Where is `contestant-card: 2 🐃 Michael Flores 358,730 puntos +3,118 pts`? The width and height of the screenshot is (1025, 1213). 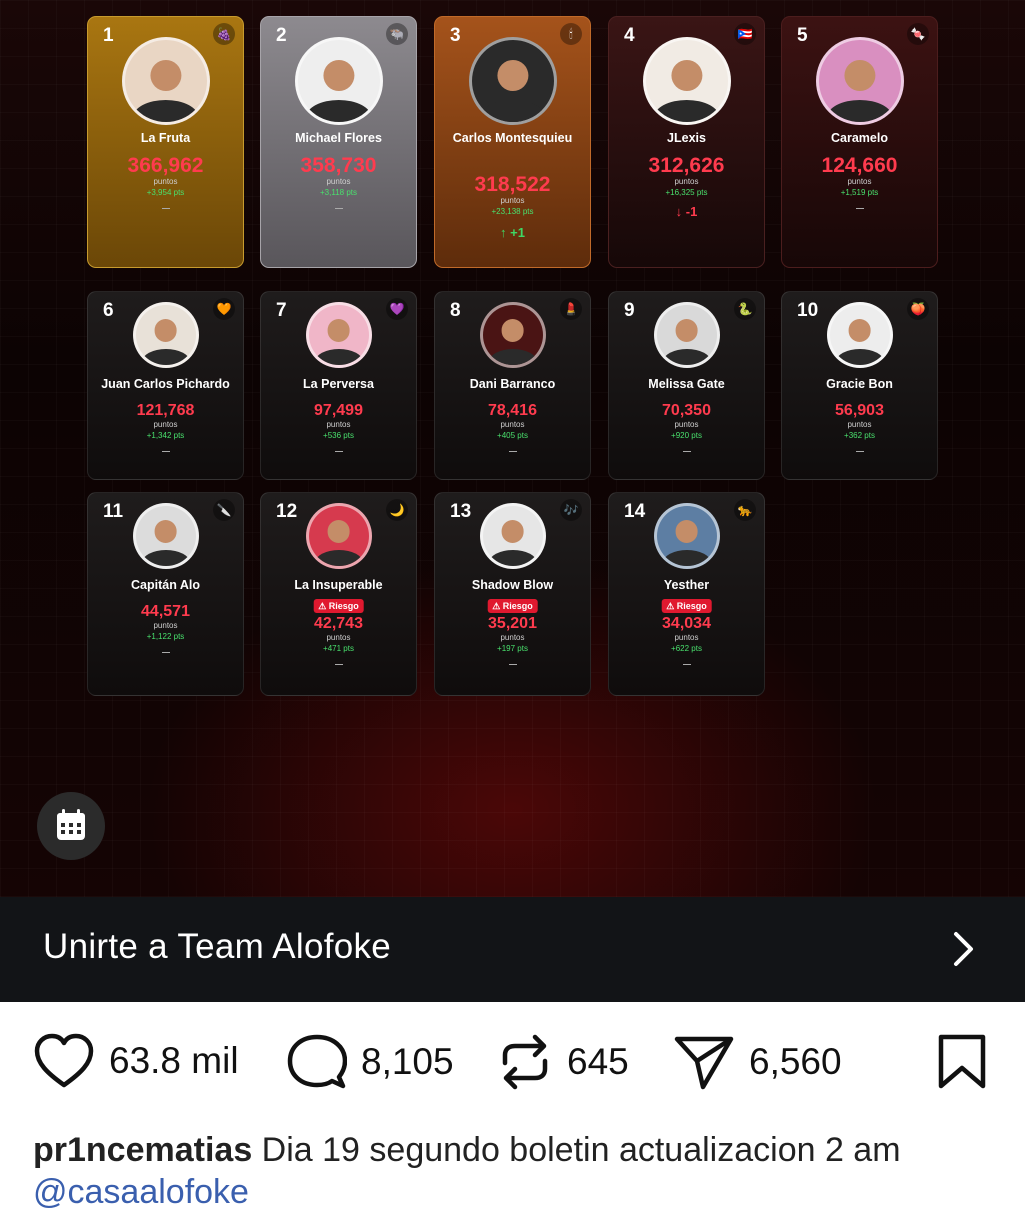
contestant-card: 2 🐃 Michael Flores 358,730 puntos +3,118 pts is located at coordinates (338, 142).